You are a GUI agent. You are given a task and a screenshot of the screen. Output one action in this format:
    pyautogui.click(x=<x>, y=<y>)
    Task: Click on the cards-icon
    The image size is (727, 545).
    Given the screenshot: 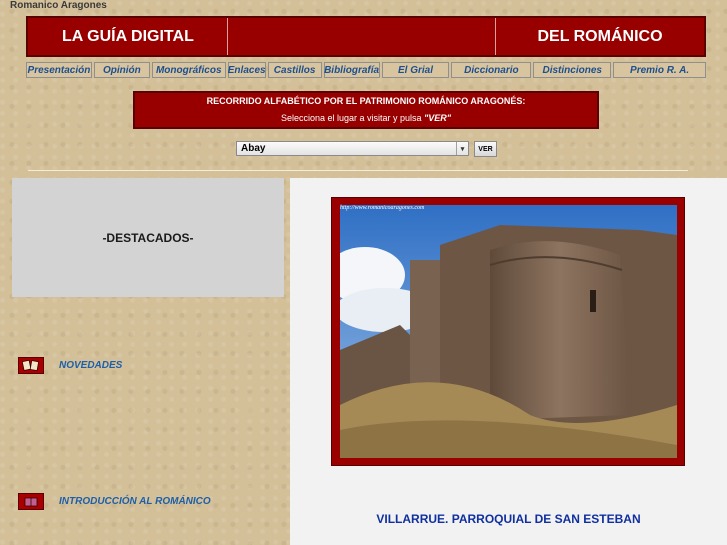 What is the action you would take?
    pyautogui.click(x=31, y=365)
    